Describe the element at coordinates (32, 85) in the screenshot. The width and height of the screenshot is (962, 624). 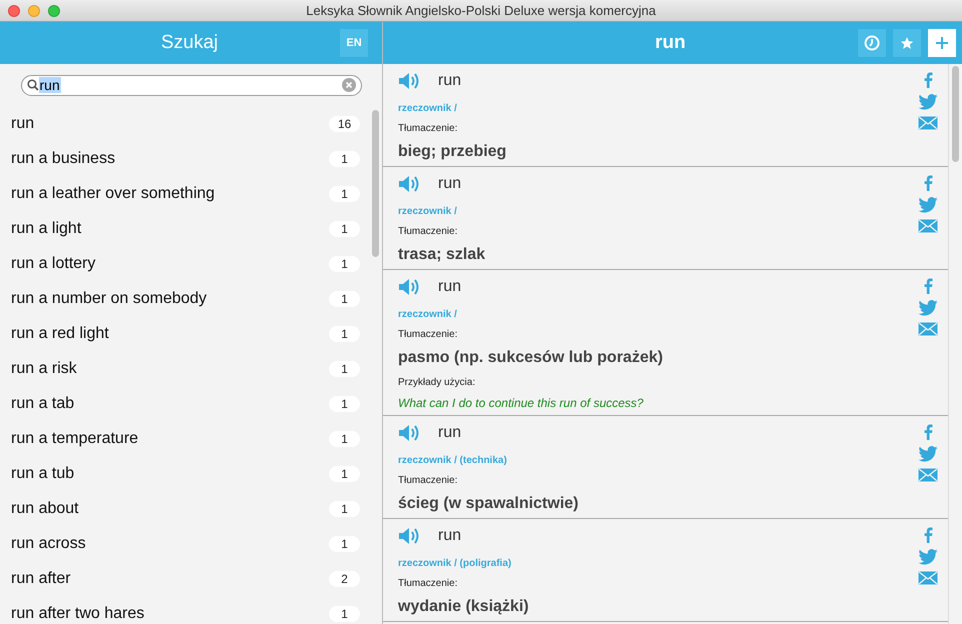
I see `search-icon` at that location.